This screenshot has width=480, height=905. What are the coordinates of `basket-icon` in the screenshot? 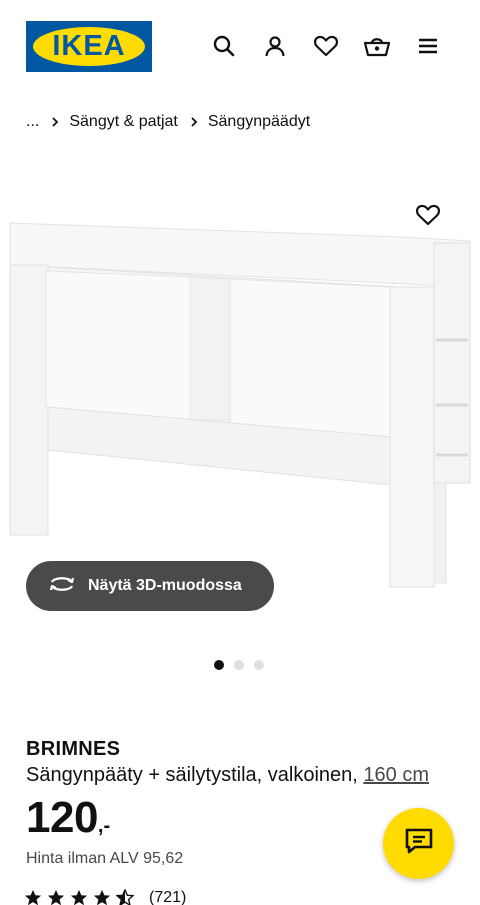 It's located at (377, 46).